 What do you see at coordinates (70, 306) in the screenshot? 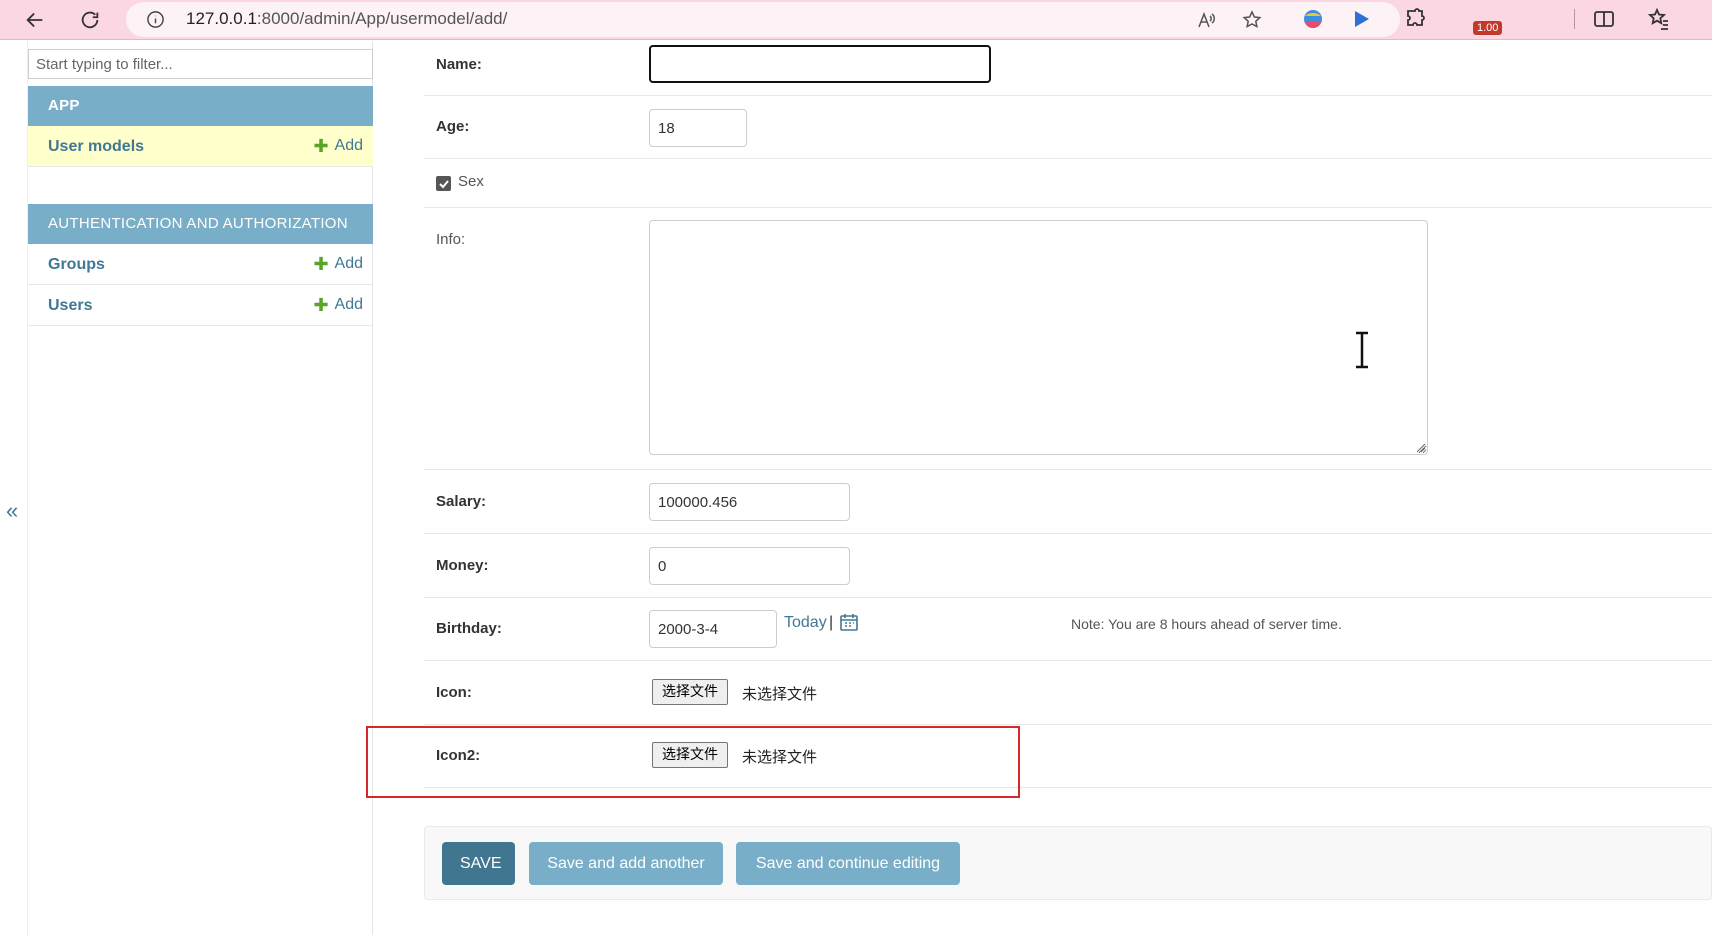
I see `model-link-users: Users` at bounding box center [70, 306].